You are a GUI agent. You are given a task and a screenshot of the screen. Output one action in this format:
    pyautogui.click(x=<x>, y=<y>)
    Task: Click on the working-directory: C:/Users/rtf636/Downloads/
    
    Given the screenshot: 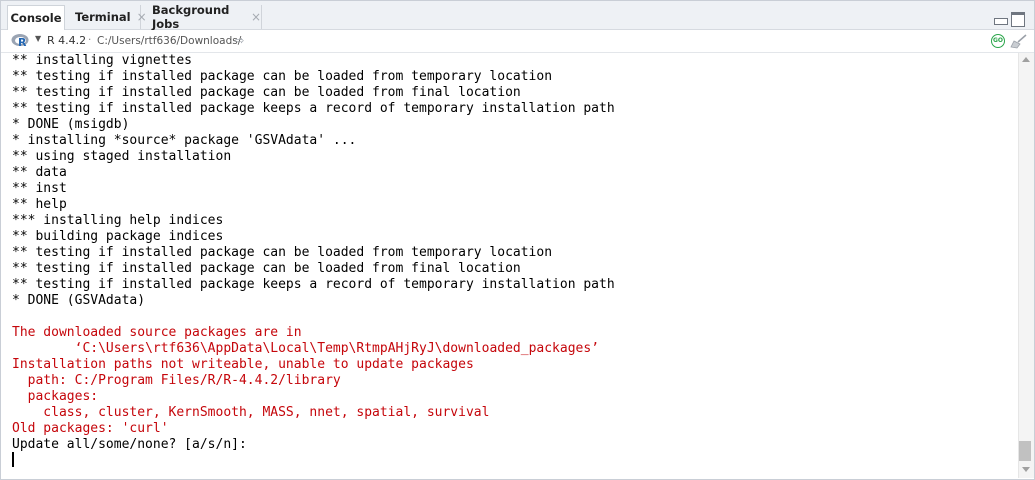 What is the action you would take?
    pyautogui.click(x=169, y=41)
    